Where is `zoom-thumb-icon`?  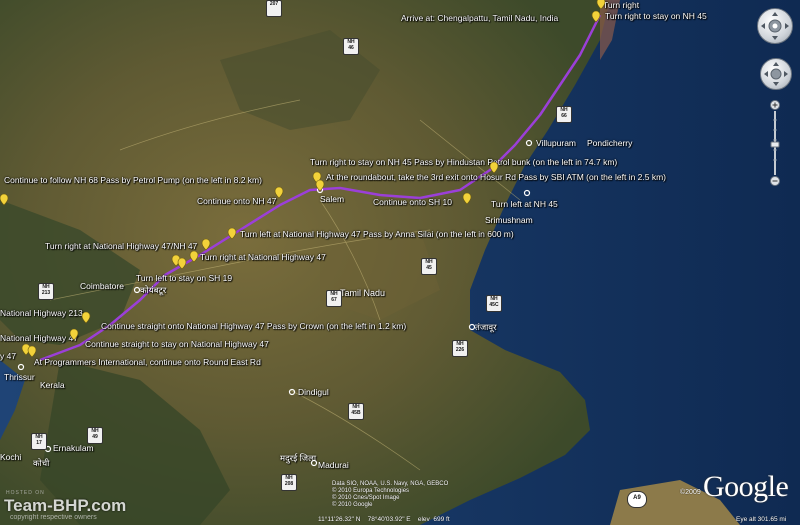
zoom-thumb-icon is located at coordinates (775, 144).